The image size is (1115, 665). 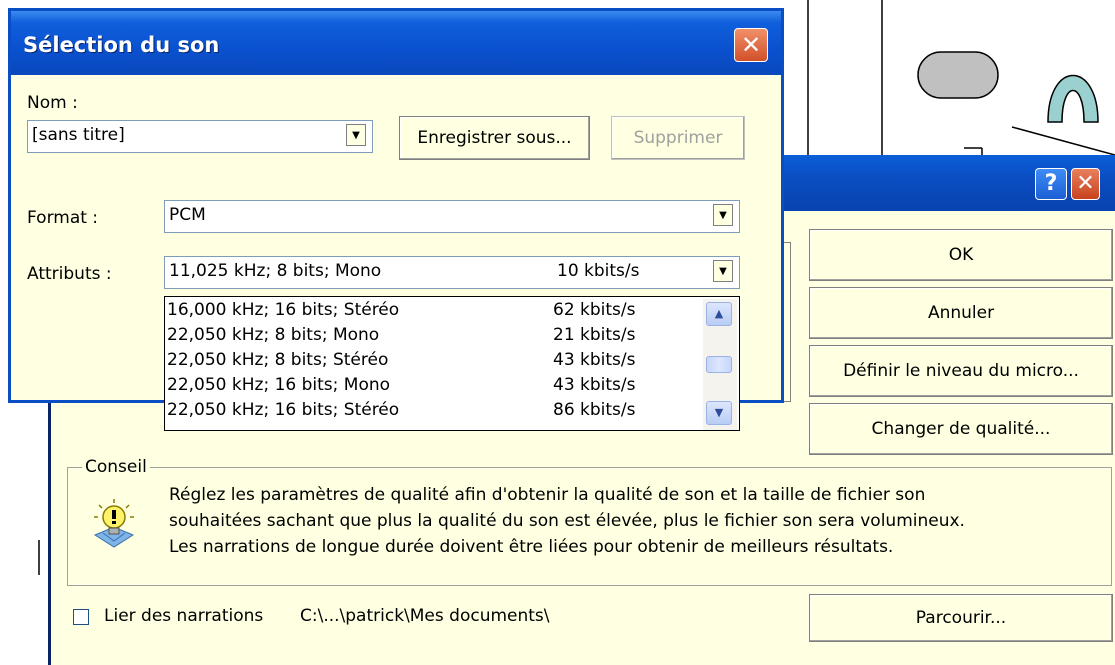 I want to click on sound-selection-titlebar: Sélection du son ✕, so click(x=396, y=43).